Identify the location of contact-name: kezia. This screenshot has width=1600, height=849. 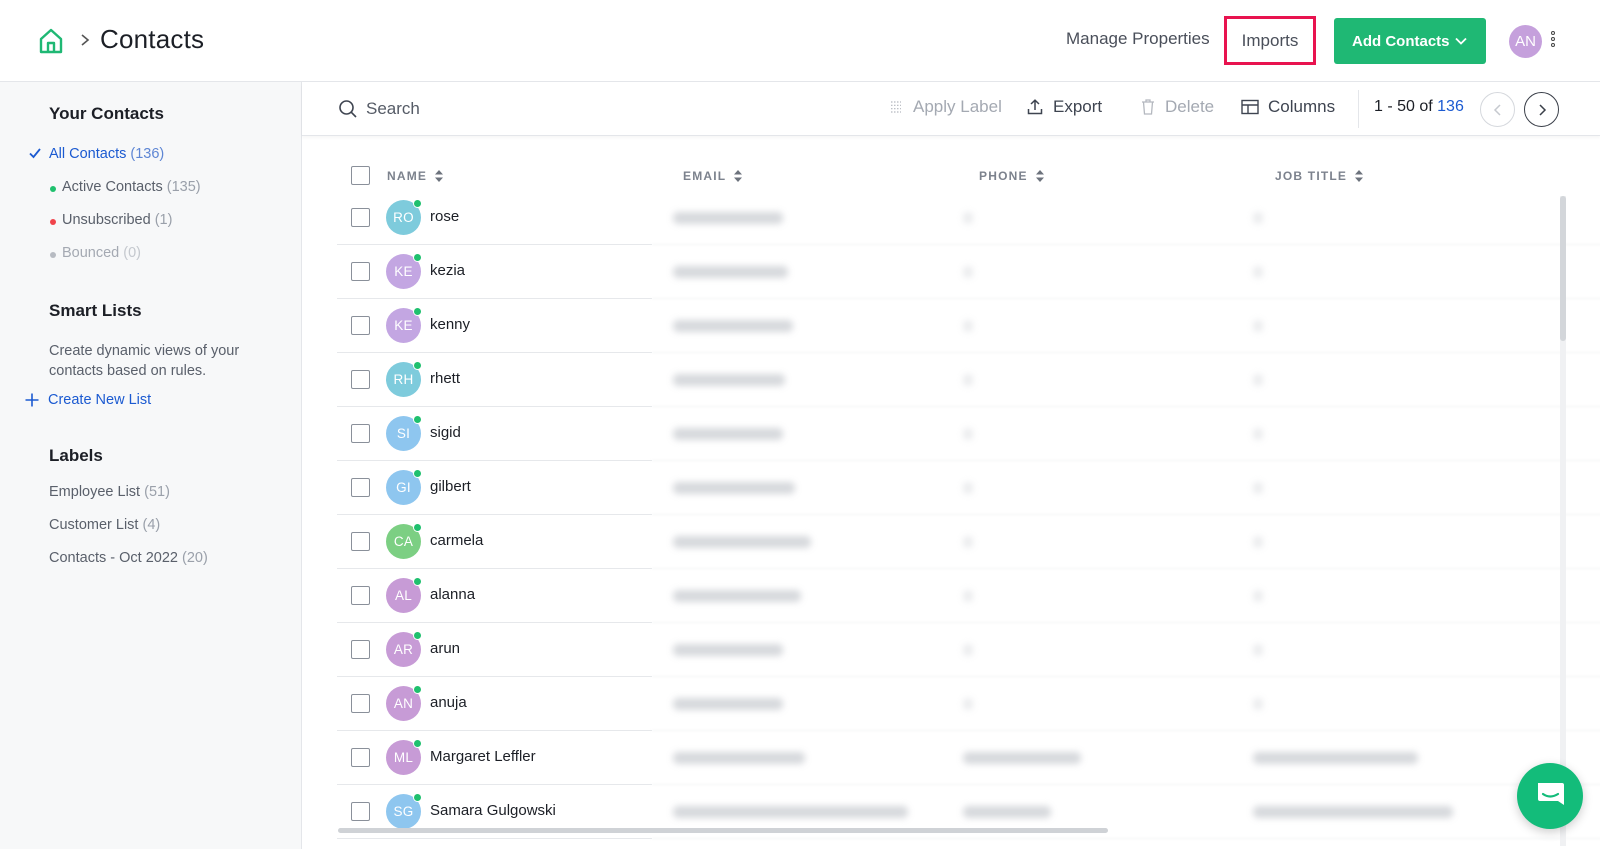
(447, 270).